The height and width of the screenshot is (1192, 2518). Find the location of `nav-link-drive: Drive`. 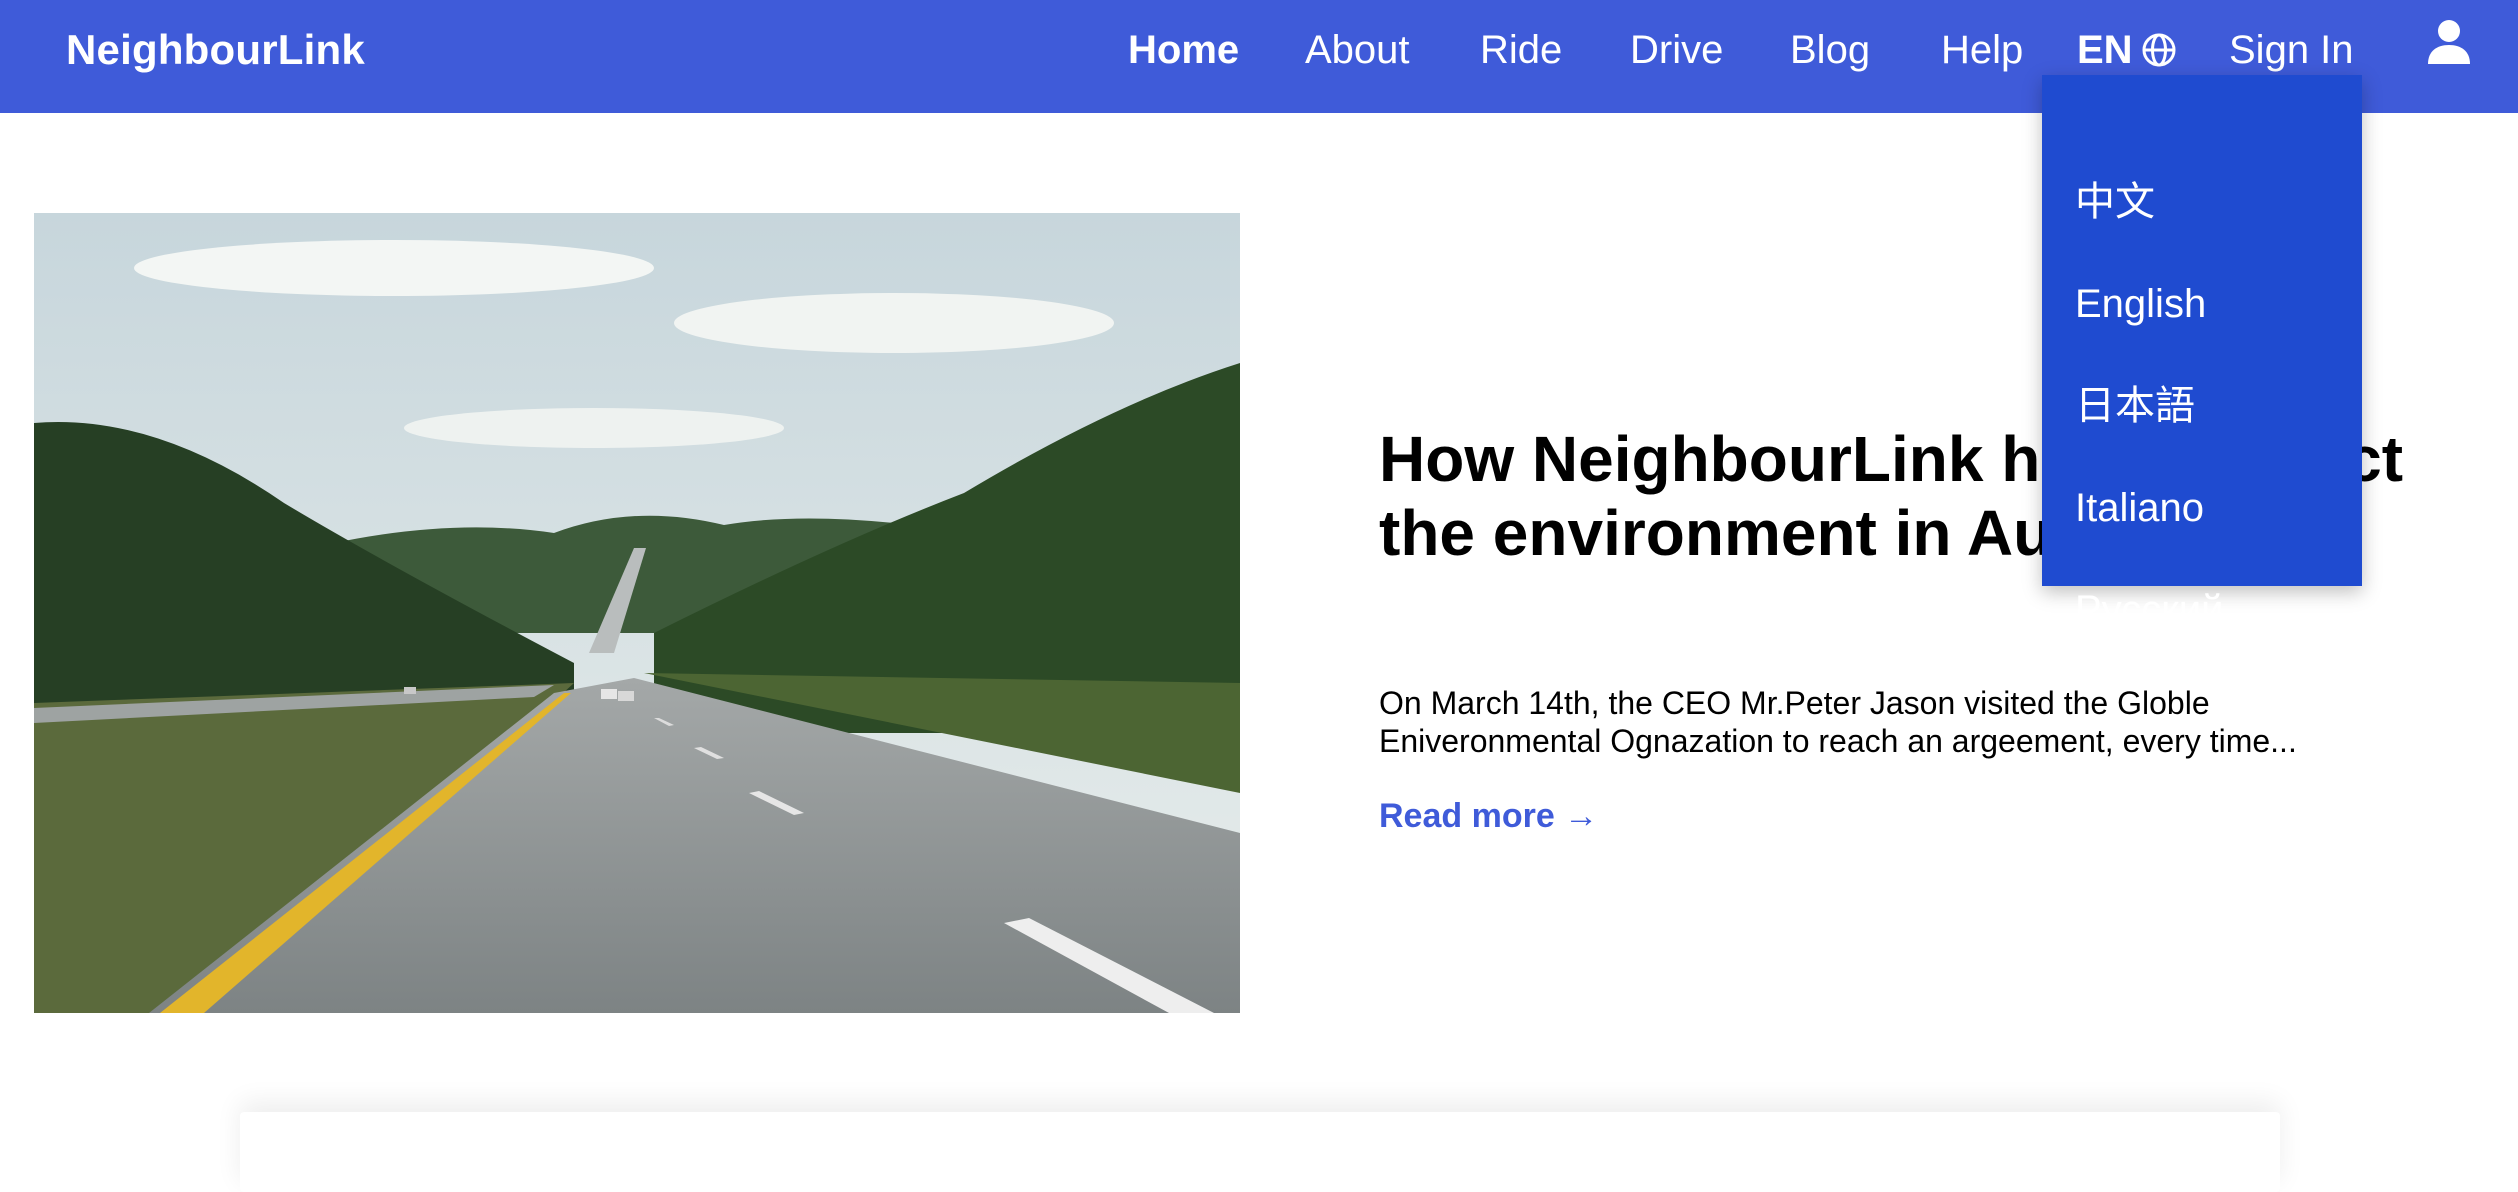

nav-link-drive: Drive is located at coordinates (1676, 50).